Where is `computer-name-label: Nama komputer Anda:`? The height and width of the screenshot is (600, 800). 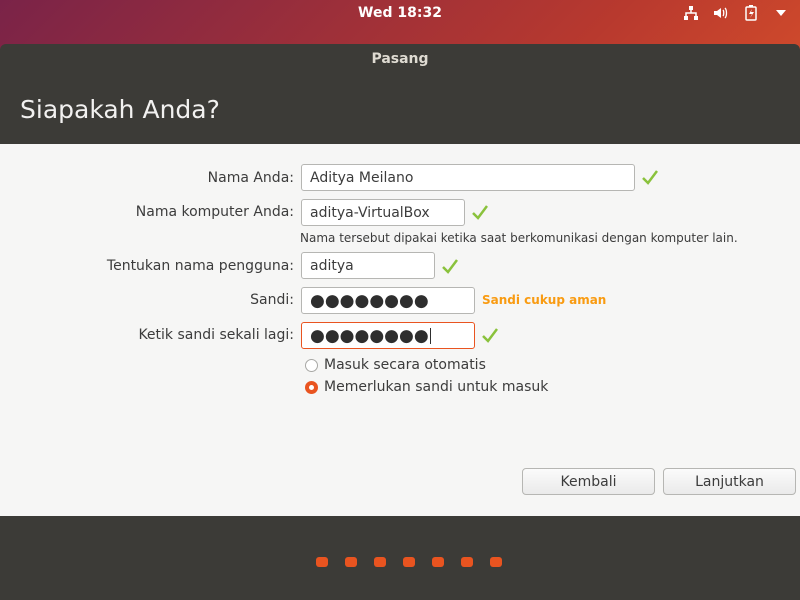
computer-name-label: Nama komputer Anda: is located at coordinates (214, 212).